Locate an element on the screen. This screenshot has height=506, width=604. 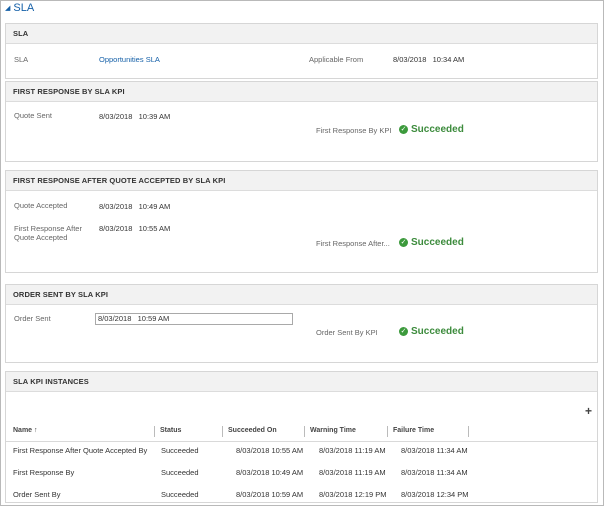
collapse-triangle-icon: ◢ is located at coordinates (7, 8).